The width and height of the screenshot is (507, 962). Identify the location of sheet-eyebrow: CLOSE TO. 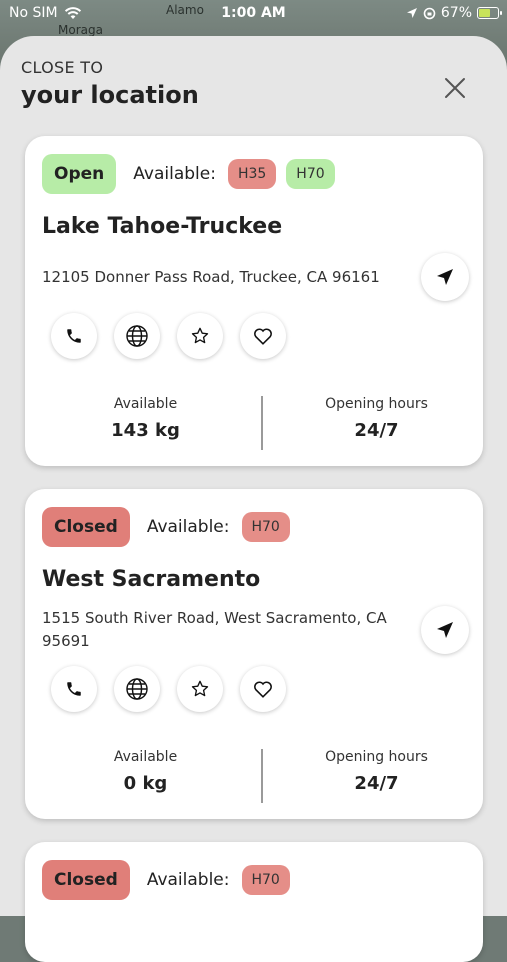
(62, 67).